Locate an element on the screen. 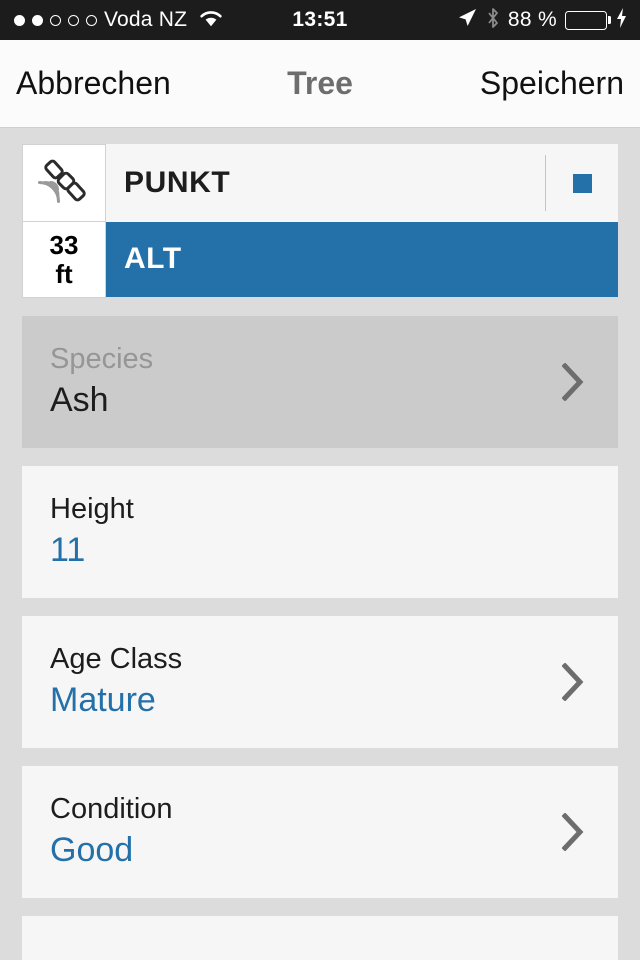 The height and width of the screenshot is (960, 640). field-value-species: Ash is located at coordinates (79, 400).